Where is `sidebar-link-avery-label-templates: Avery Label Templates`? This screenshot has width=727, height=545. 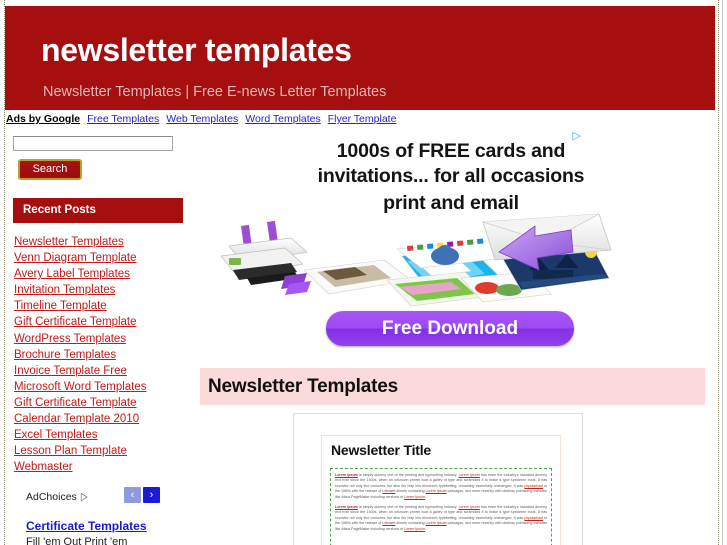
sidebar-link-avery-label-templates: Avery Label Templates is located at coordinates (72, 274).